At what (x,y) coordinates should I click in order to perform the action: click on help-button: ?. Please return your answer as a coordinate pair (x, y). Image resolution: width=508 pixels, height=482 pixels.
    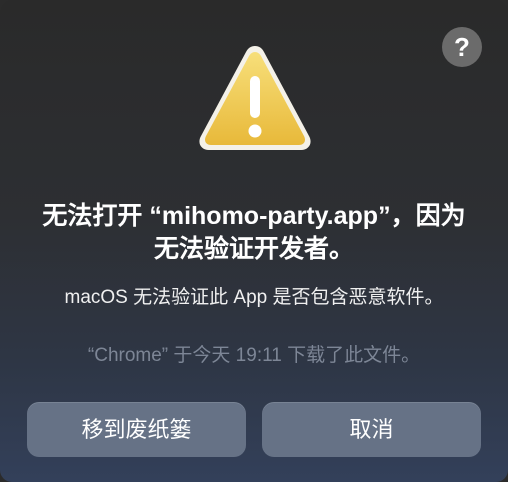
    Looking at the image, I should click on (462, 47).